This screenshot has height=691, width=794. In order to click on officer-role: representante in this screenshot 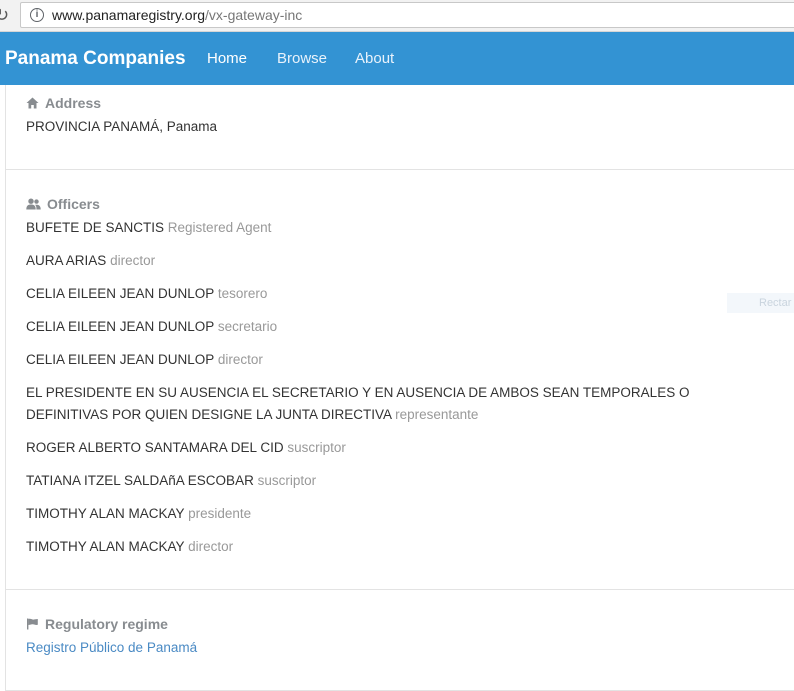, I will do `click(437, 414)`.